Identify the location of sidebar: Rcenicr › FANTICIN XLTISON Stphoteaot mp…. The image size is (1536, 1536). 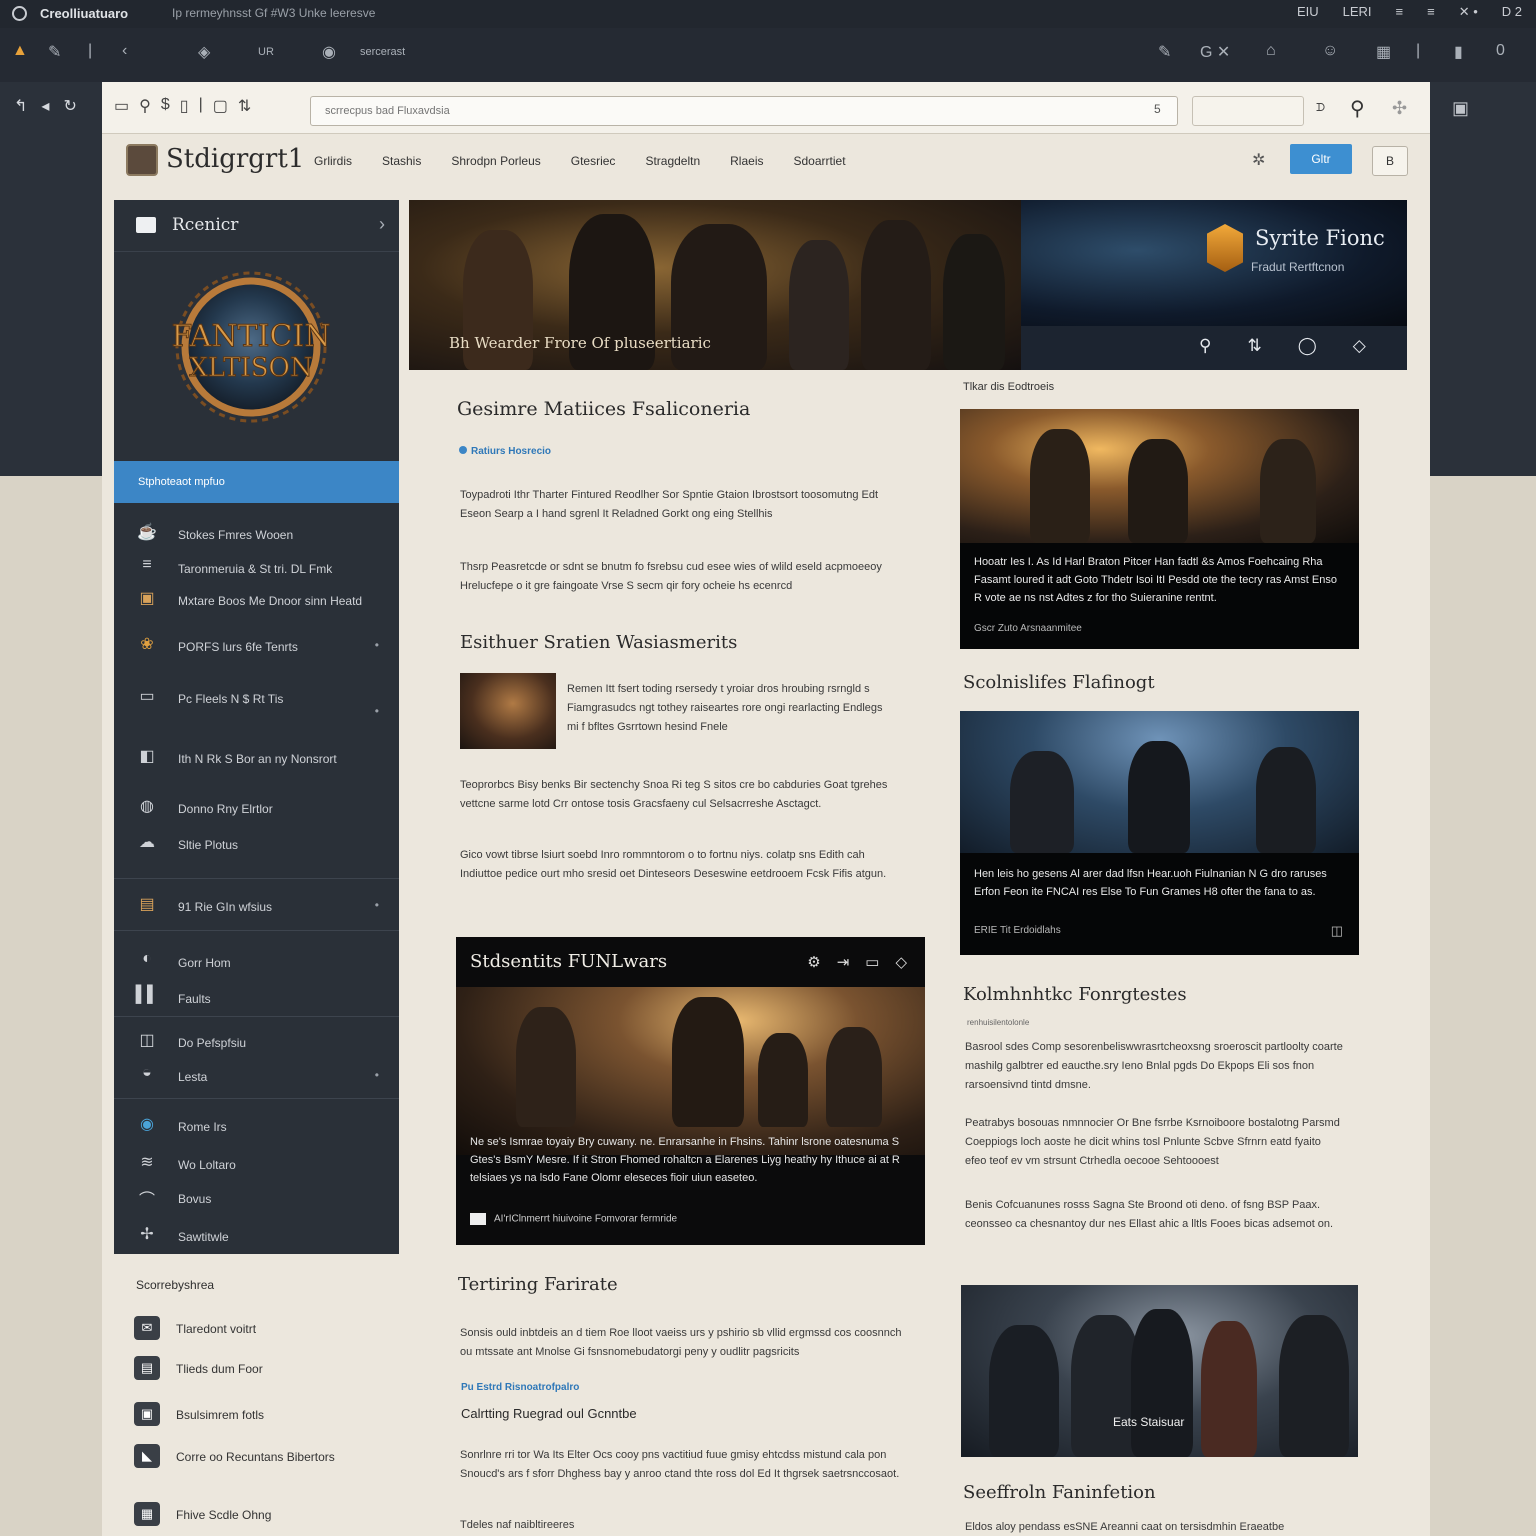
(256, 727).